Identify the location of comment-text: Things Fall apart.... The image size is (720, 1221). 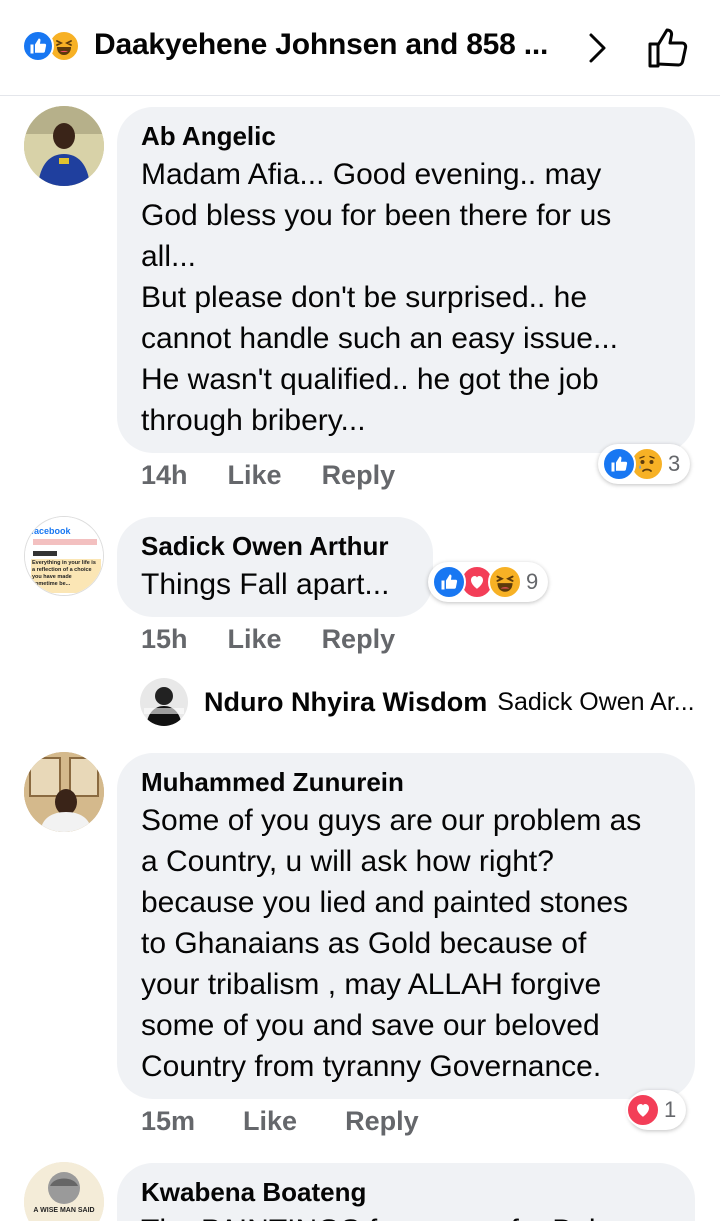
(265, 584).